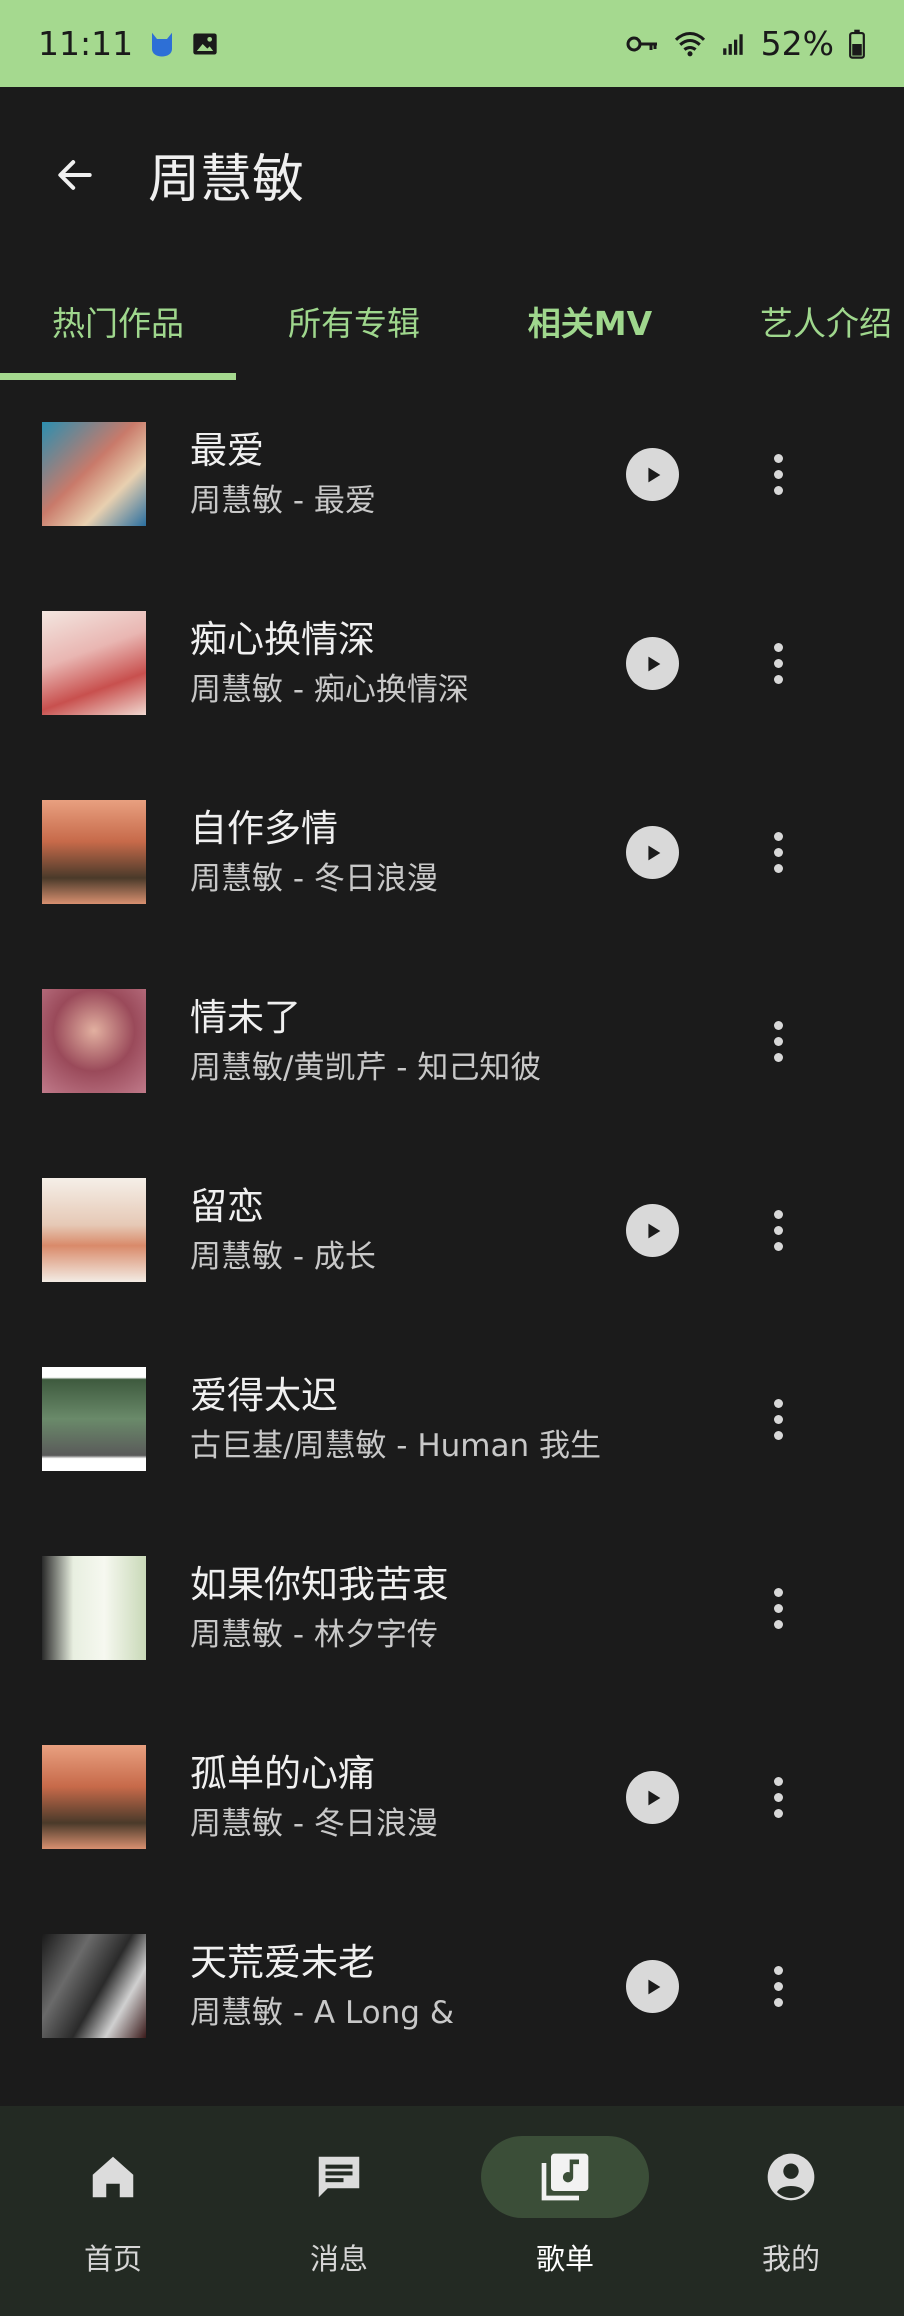  I want to click on song-subtitle: 周慧敏 - 成长, so click(283, 1257).